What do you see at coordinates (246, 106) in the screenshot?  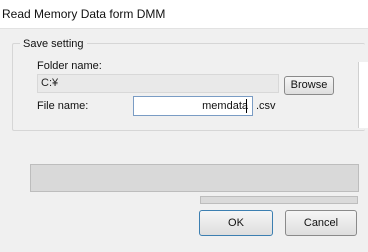 I see `text-caret` at bounding box center [246, 106].